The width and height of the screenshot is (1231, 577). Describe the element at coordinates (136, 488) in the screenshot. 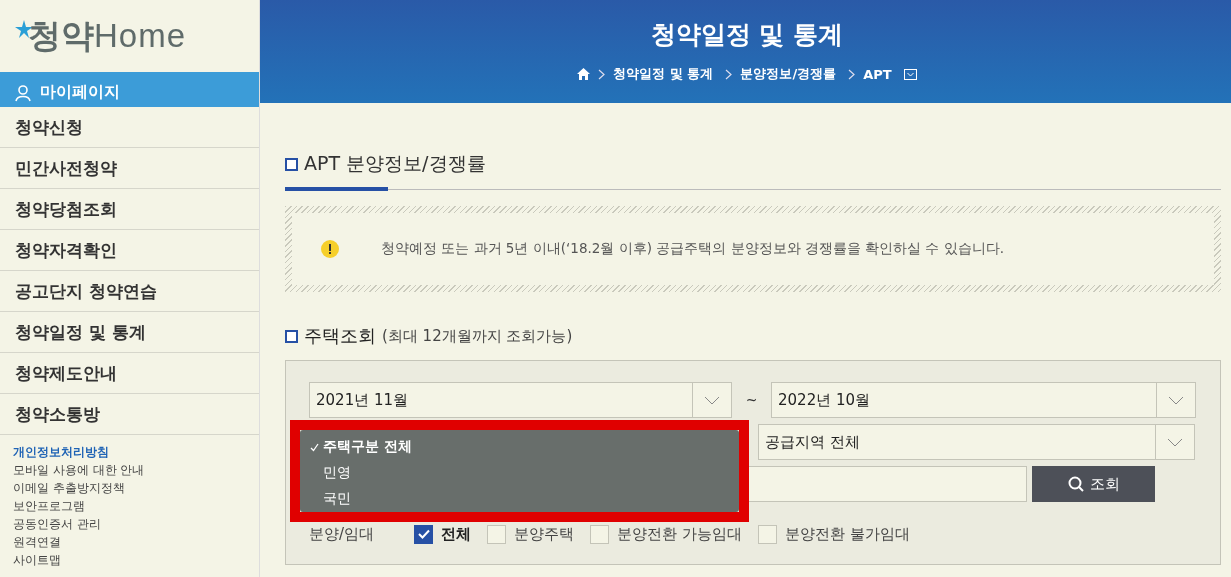

I see `footer-link: 이메일 추출방지정책` at that location.